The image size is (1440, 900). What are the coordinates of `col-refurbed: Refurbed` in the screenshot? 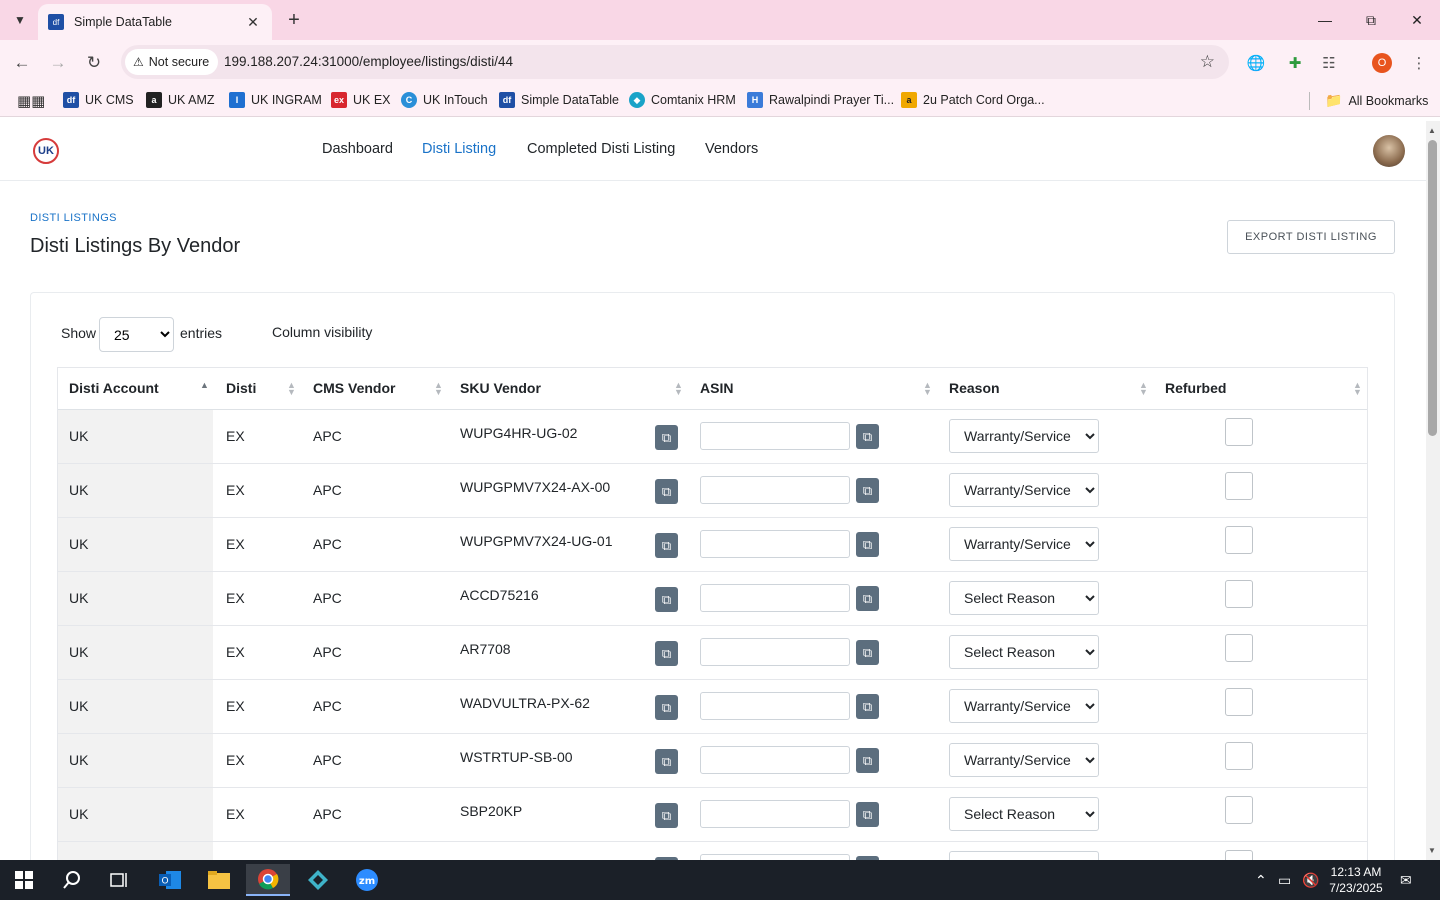 It's located at (1254, 389).